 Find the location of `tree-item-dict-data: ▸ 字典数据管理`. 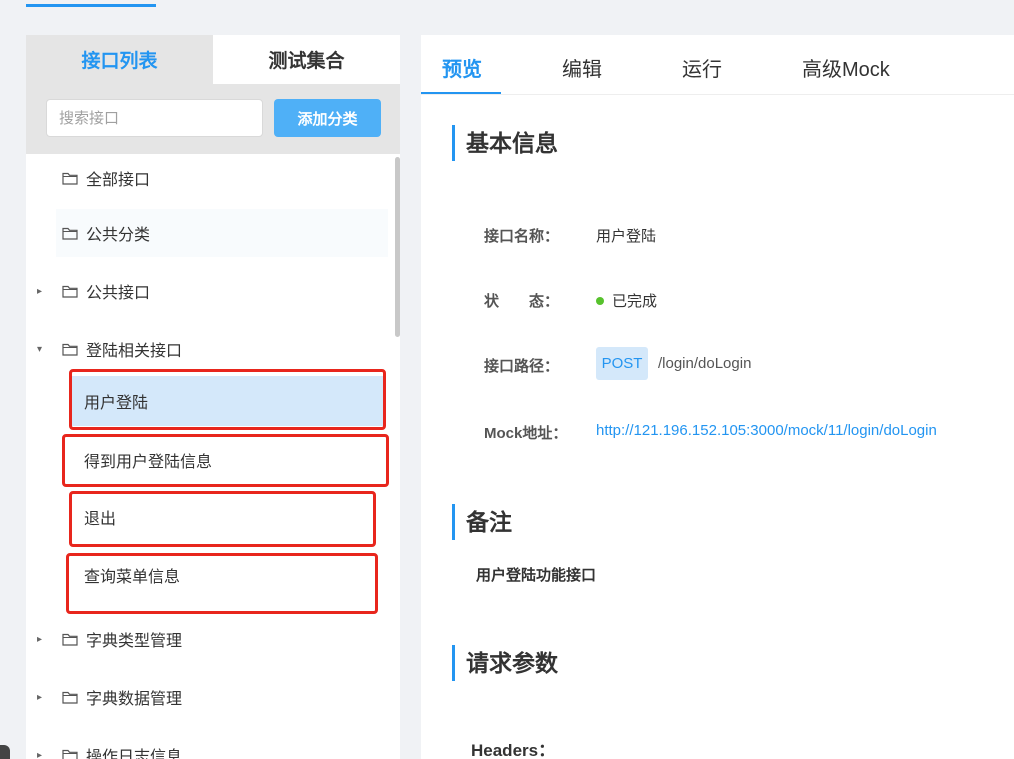

tree-item-dict-data: ▸ 字典数据管理 is located at coordinates (209, 697).